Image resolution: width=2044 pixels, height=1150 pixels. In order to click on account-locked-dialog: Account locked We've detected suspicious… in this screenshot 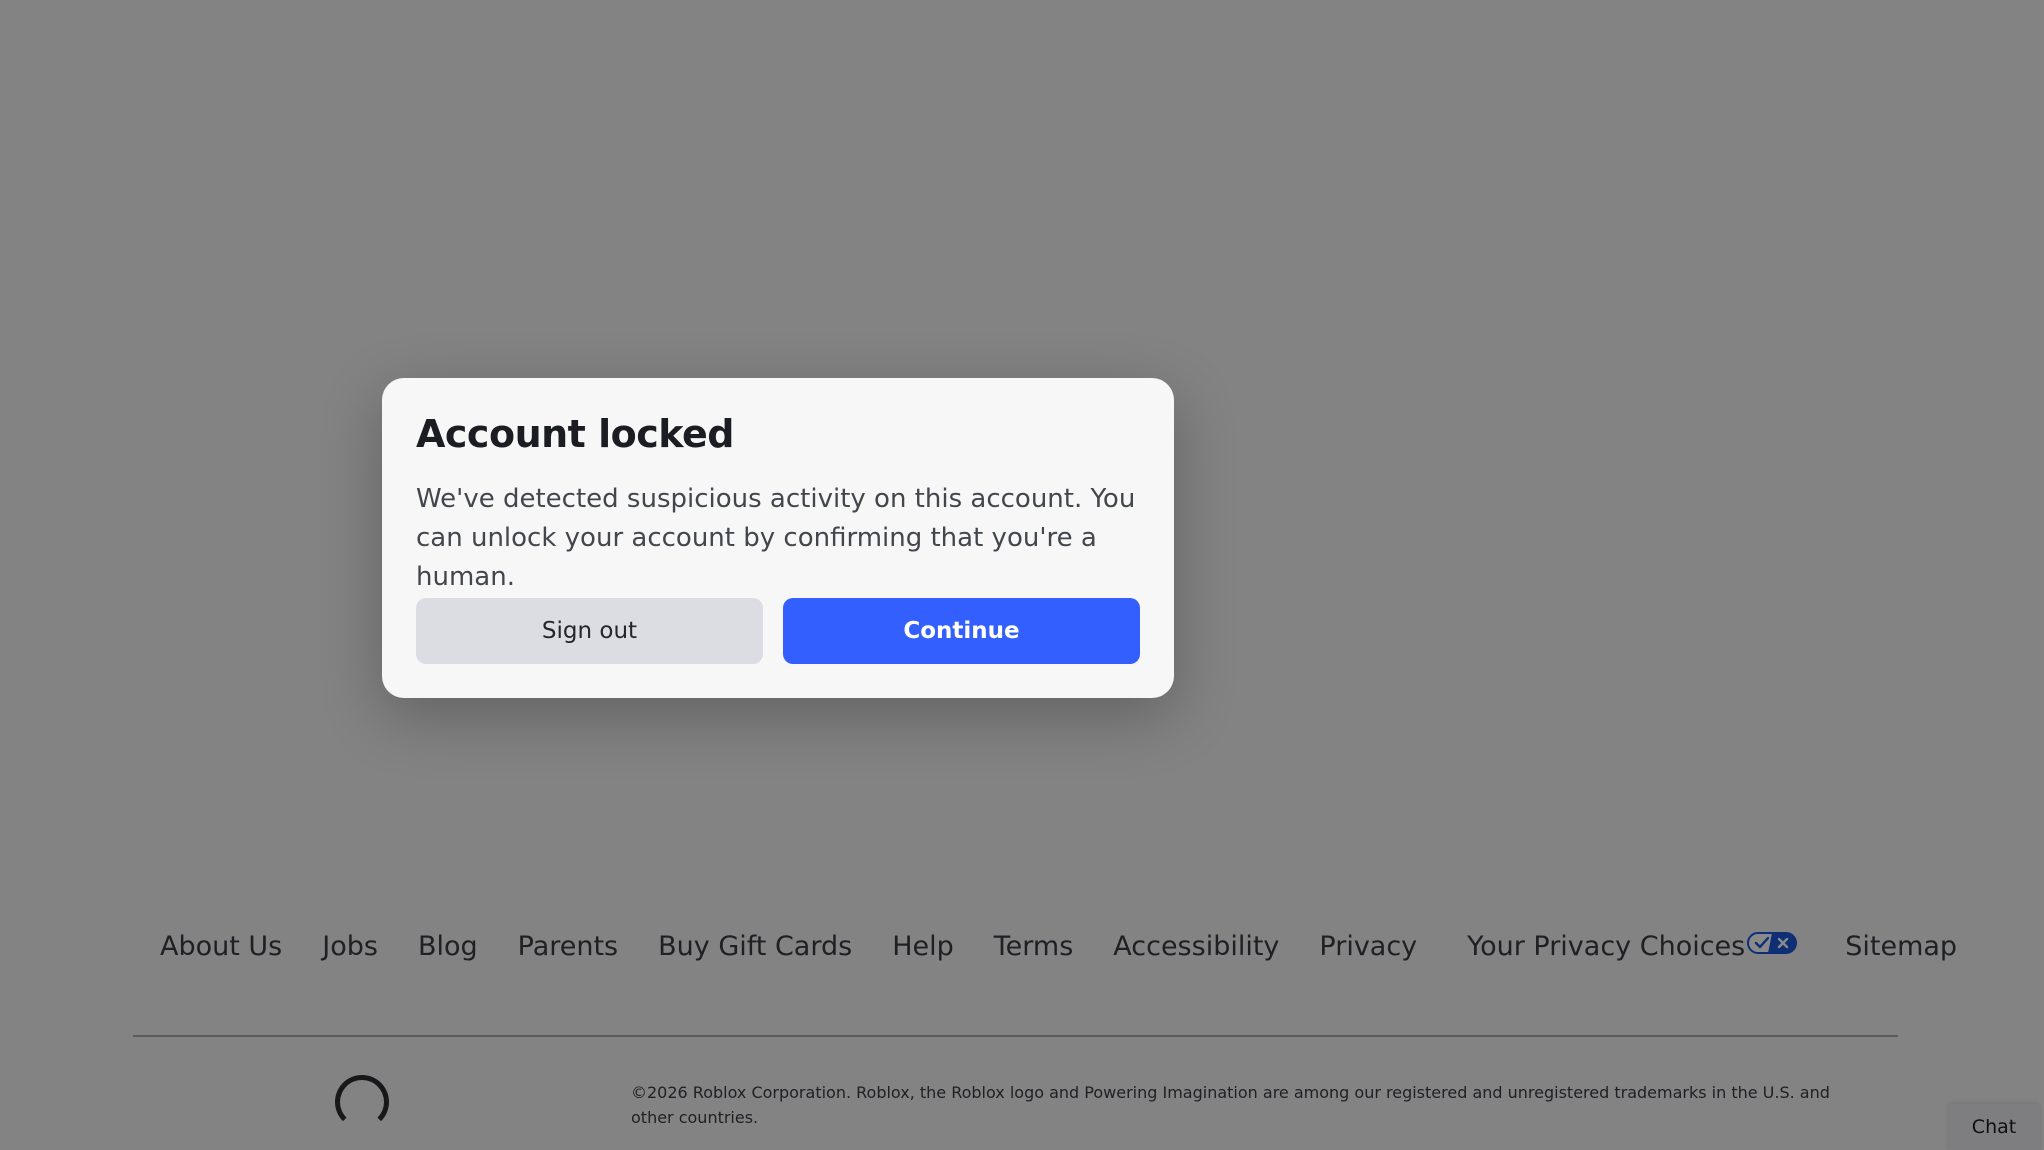, I will do `click(778, 538)`.